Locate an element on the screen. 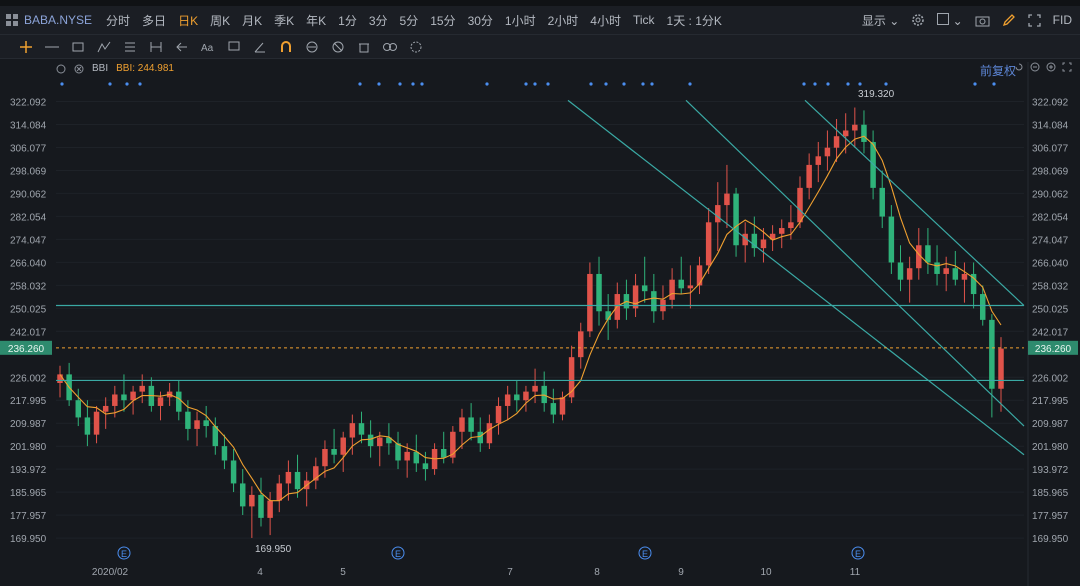 The image size is (1080, 586). hide-tool-icon is located at coordinates (338, 47).